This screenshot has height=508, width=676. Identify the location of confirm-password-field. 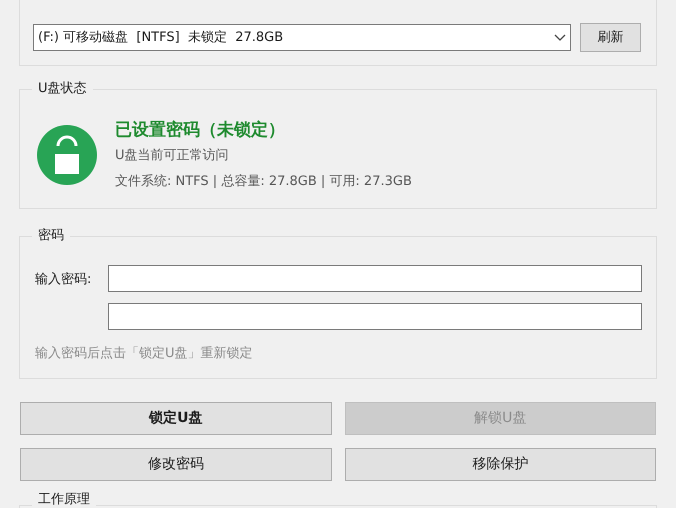
(375, 316).